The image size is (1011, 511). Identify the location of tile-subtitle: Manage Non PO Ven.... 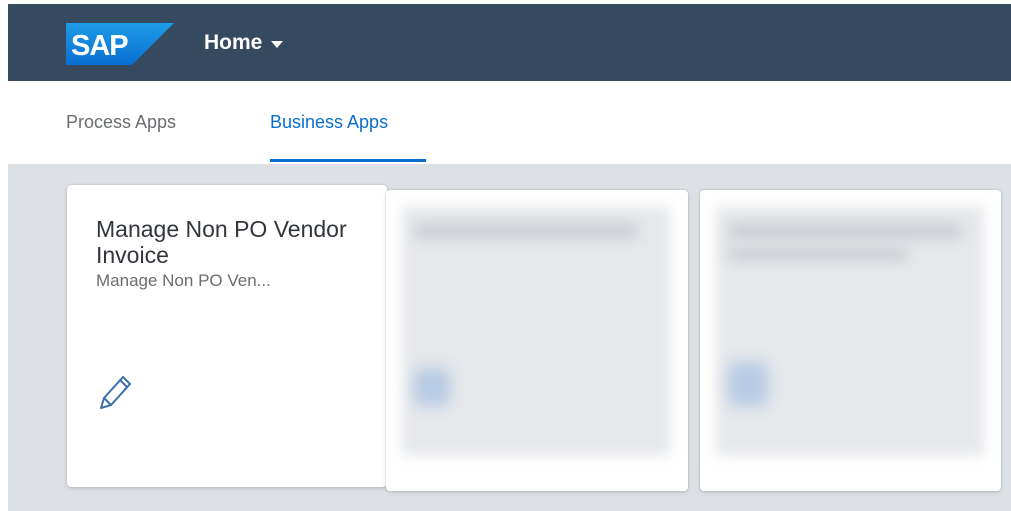
(183, 280).